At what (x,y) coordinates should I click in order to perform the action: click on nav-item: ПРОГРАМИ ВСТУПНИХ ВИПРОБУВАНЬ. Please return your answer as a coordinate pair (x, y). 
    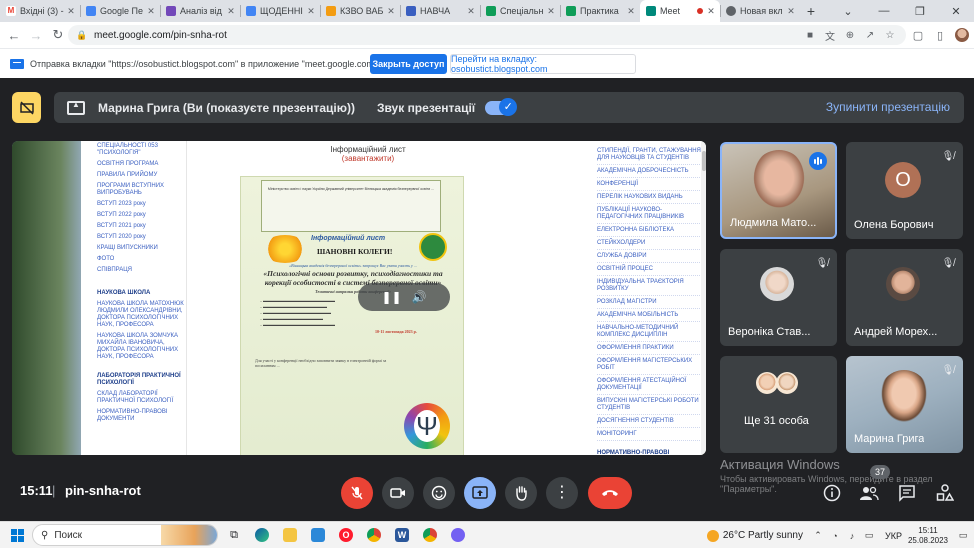
    Looking at the image, I should click on (141, 190).